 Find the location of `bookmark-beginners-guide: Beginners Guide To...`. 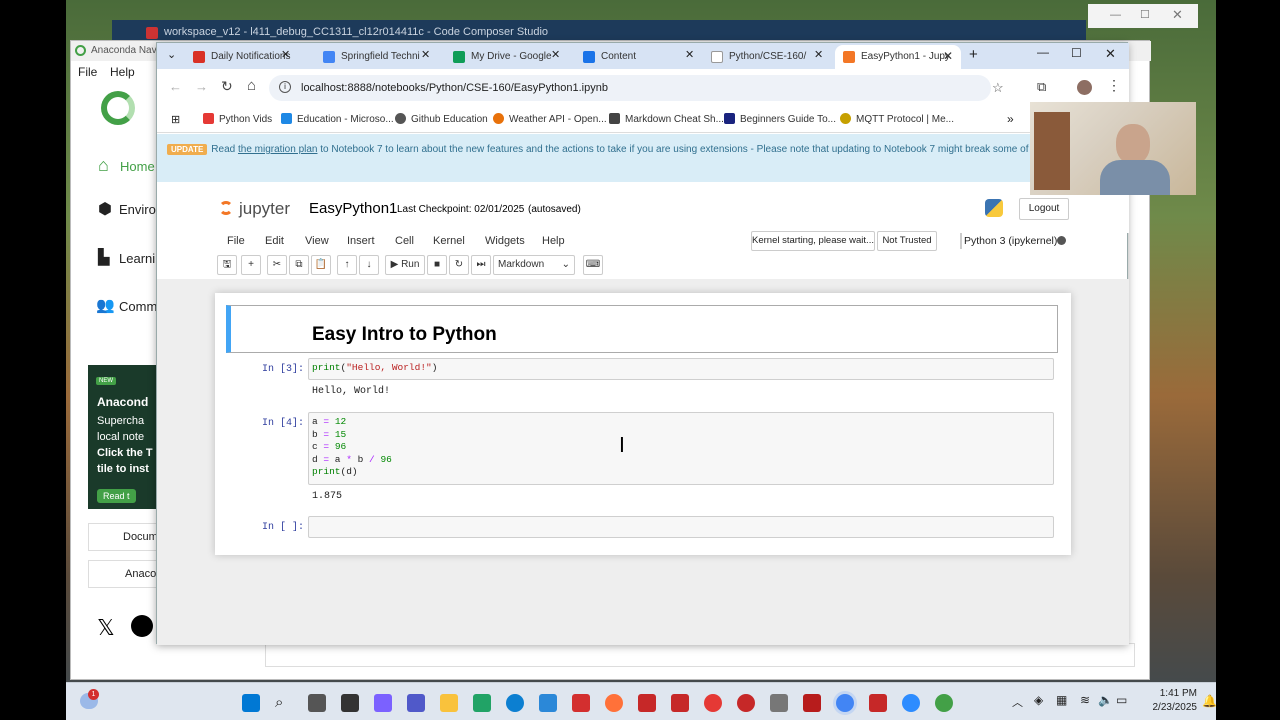

bookmark-beginners-guide: Beginners Guide To... is located at coordinates (780, 119).